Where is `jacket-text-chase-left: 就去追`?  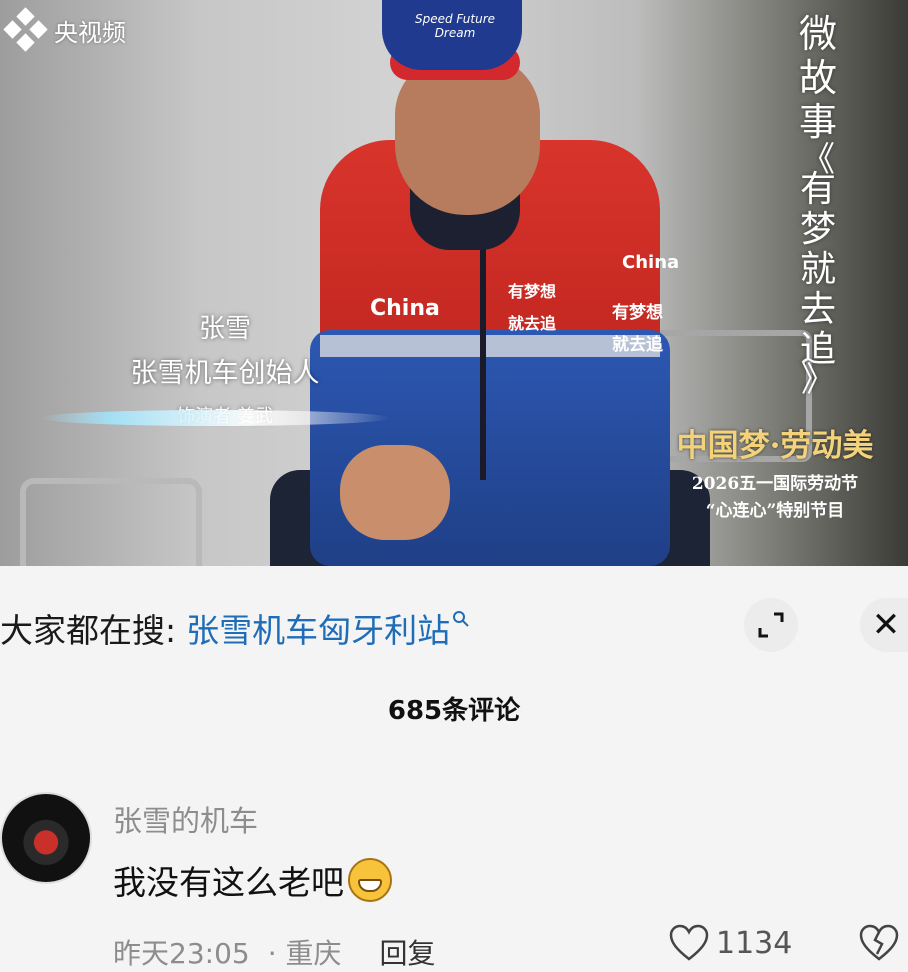 jacket-text-chase-left: 就去追 is located at coordinates (532, 323).